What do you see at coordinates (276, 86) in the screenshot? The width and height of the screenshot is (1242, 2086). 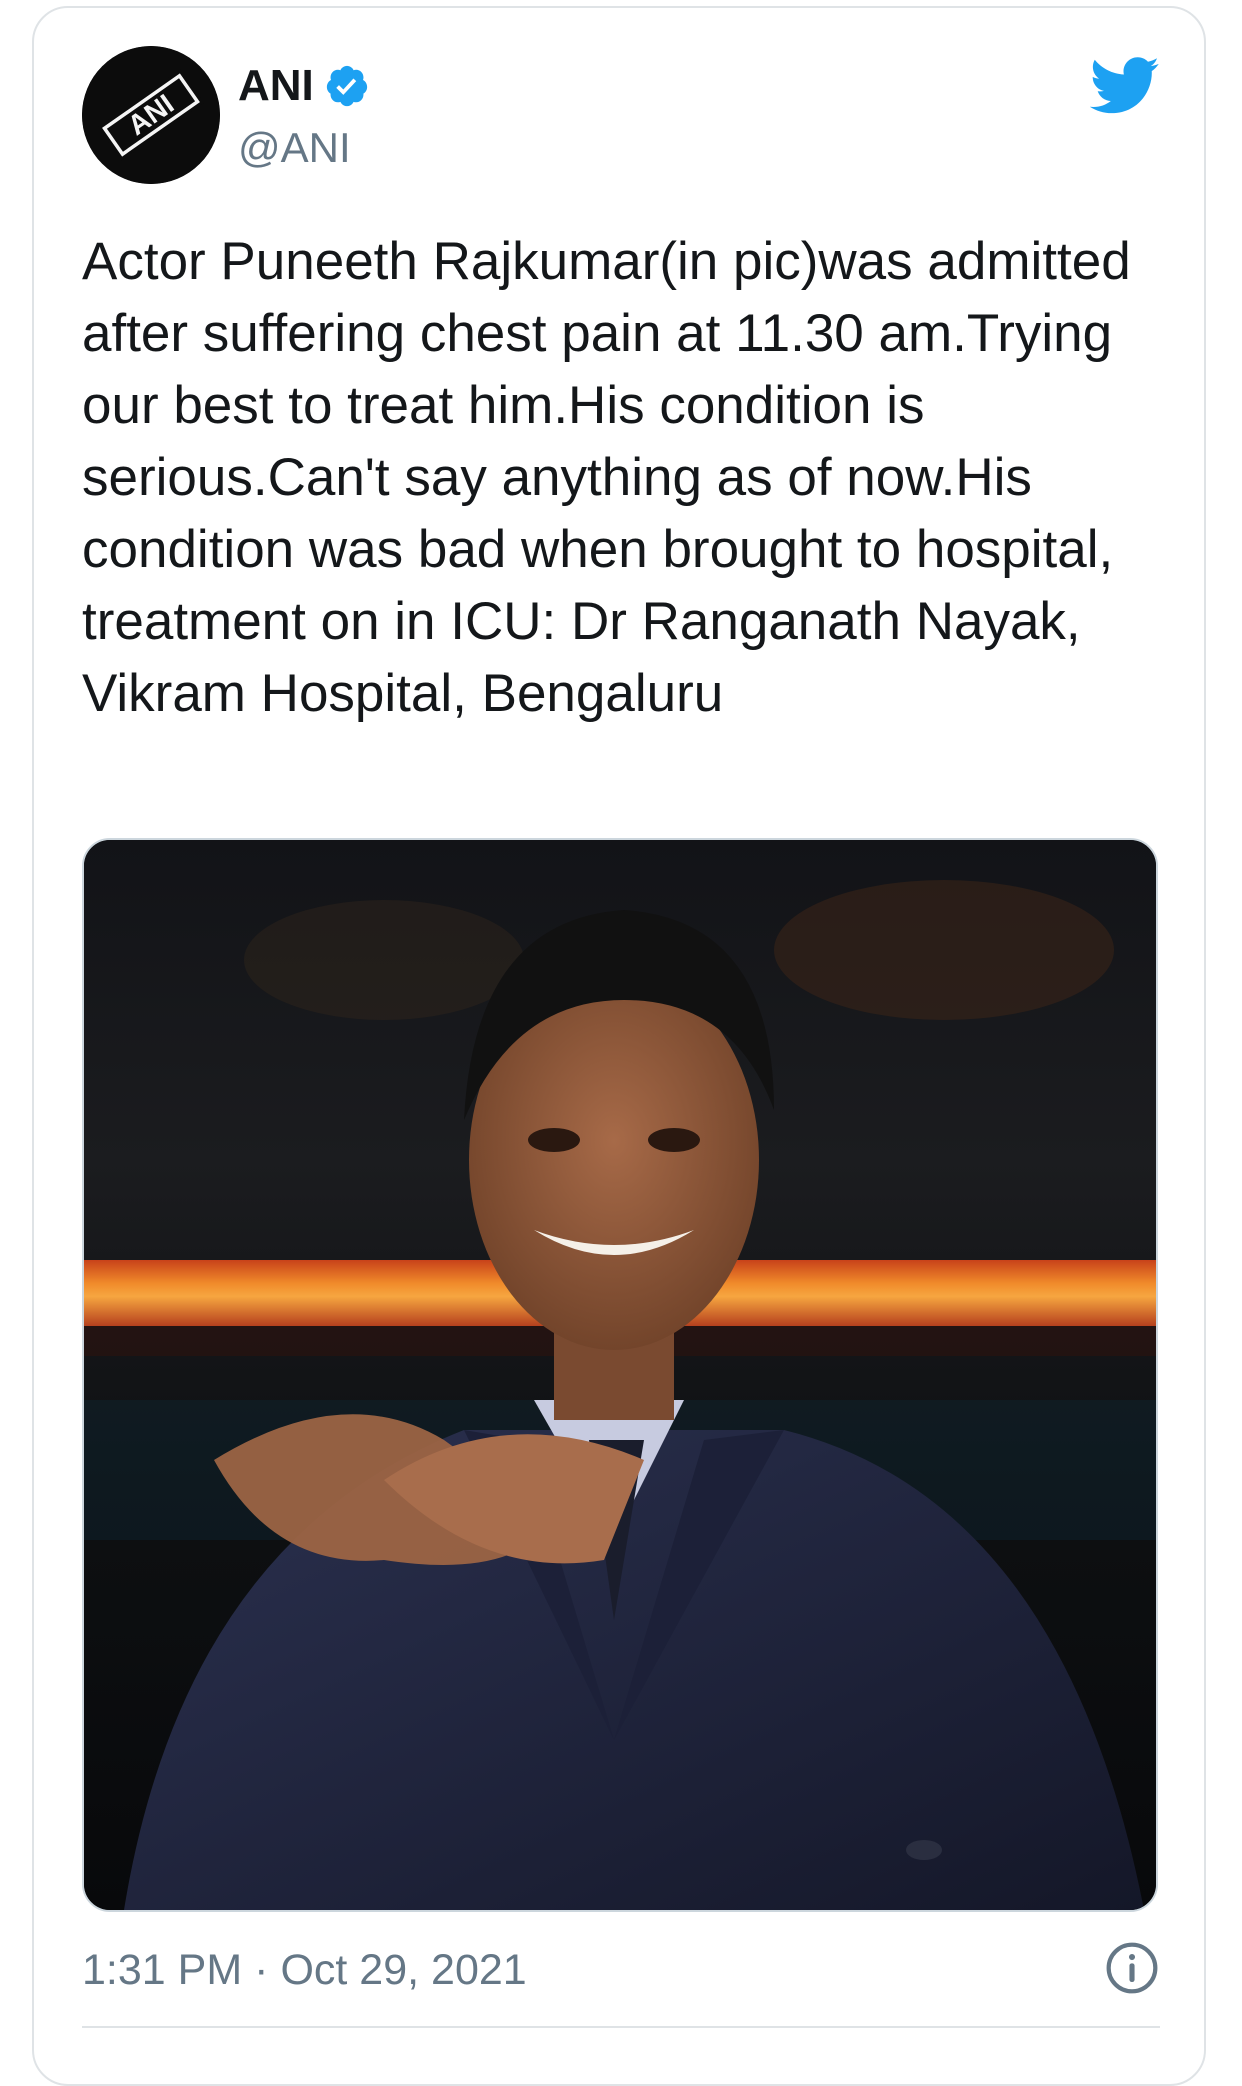 I see `display-name: ANI` at bounding box center [276, 86].